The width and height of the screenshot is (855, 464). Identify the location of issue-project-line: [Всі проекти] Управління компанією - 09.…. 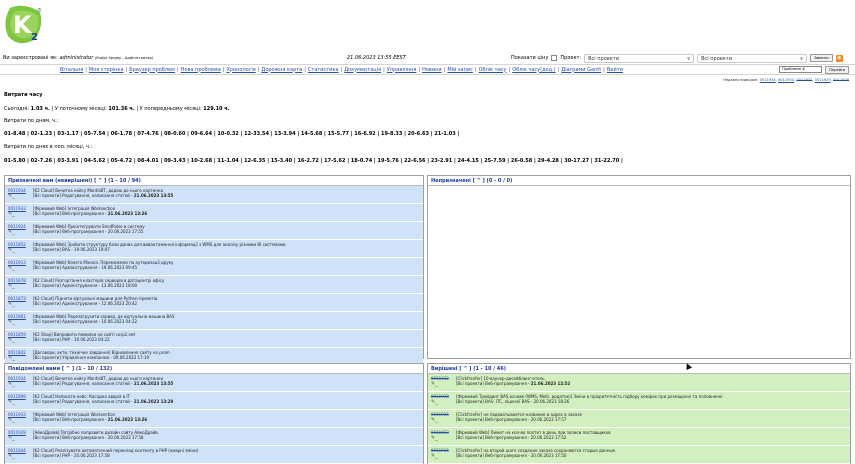
(226, 357).